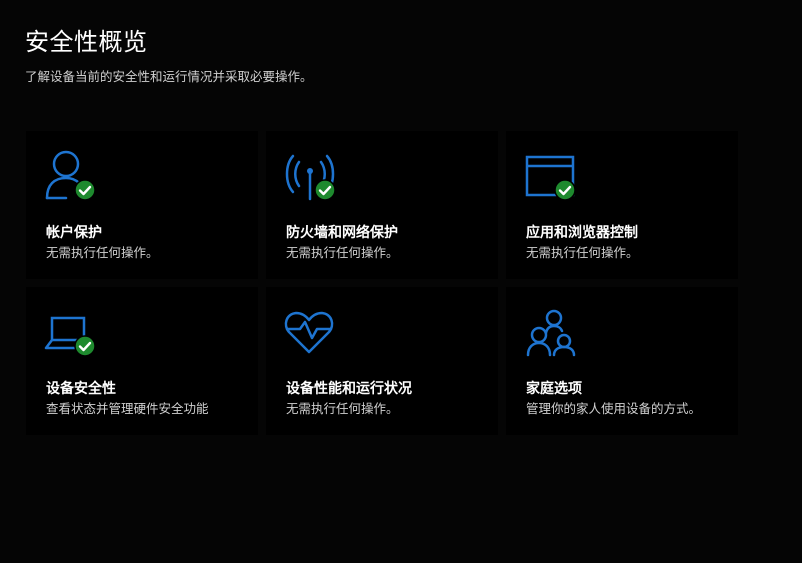 The image size is (802, 563). I want to click on tile-title: 设备安全性, so click(81, 389).